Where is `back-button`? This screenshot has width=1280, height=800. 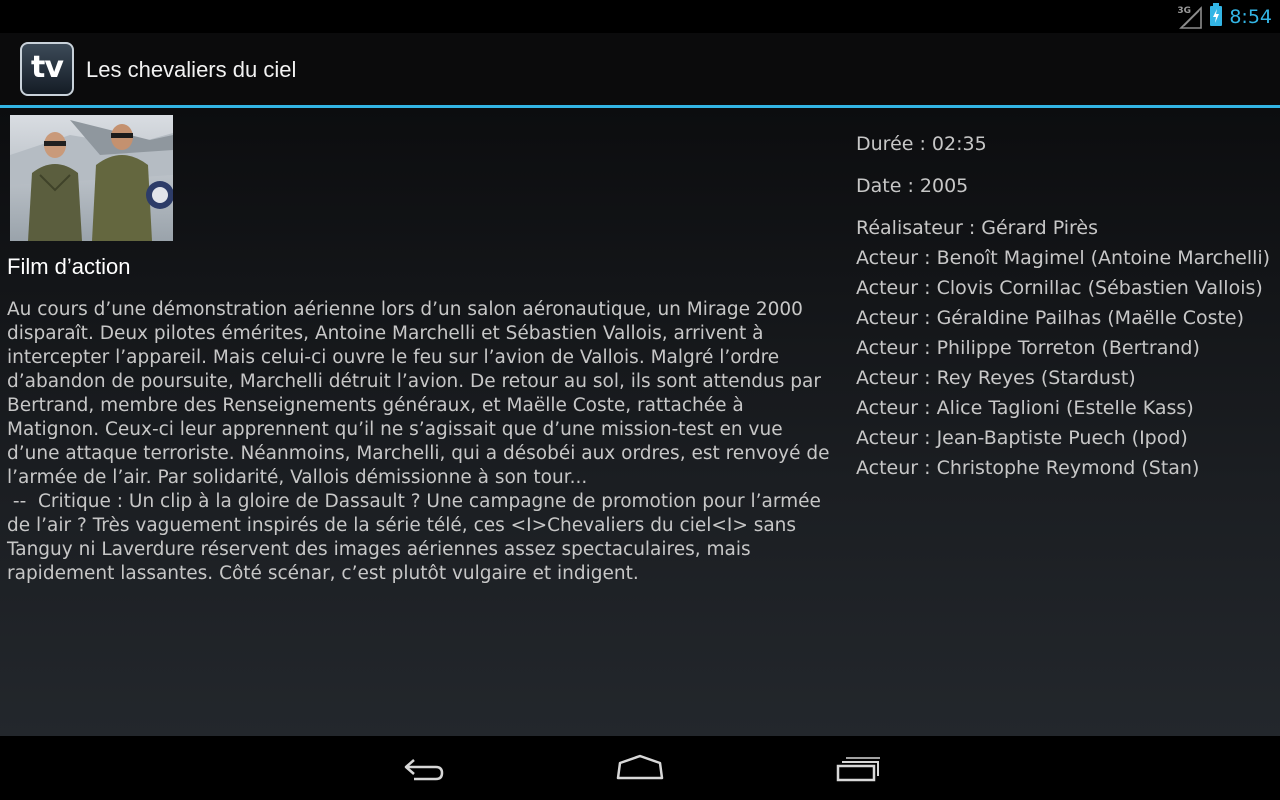 back-button is located at coordinates (424, 770).